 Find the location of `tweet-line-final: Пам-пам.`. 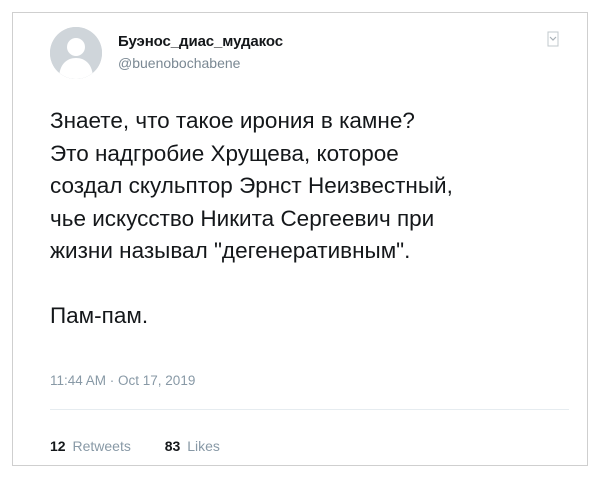

tweet-line-final: Пам-пам. is located at coordinates (99, 315).